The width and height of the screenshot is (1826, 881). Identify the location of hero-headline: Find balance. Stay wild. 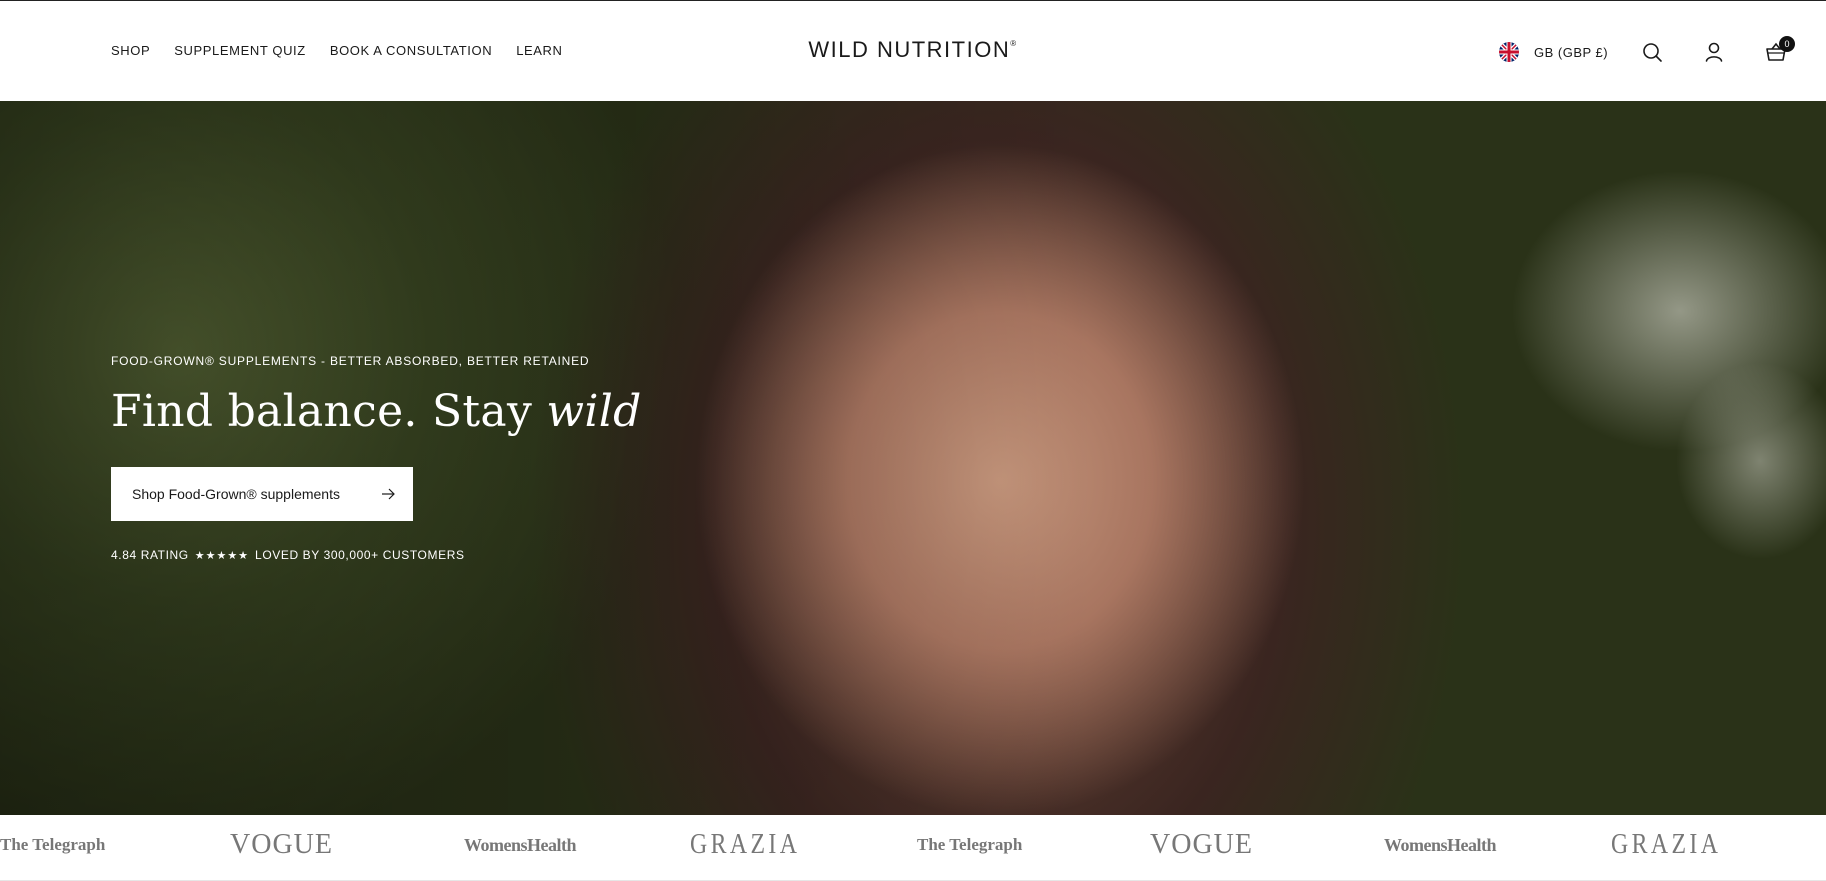
(376, 411).